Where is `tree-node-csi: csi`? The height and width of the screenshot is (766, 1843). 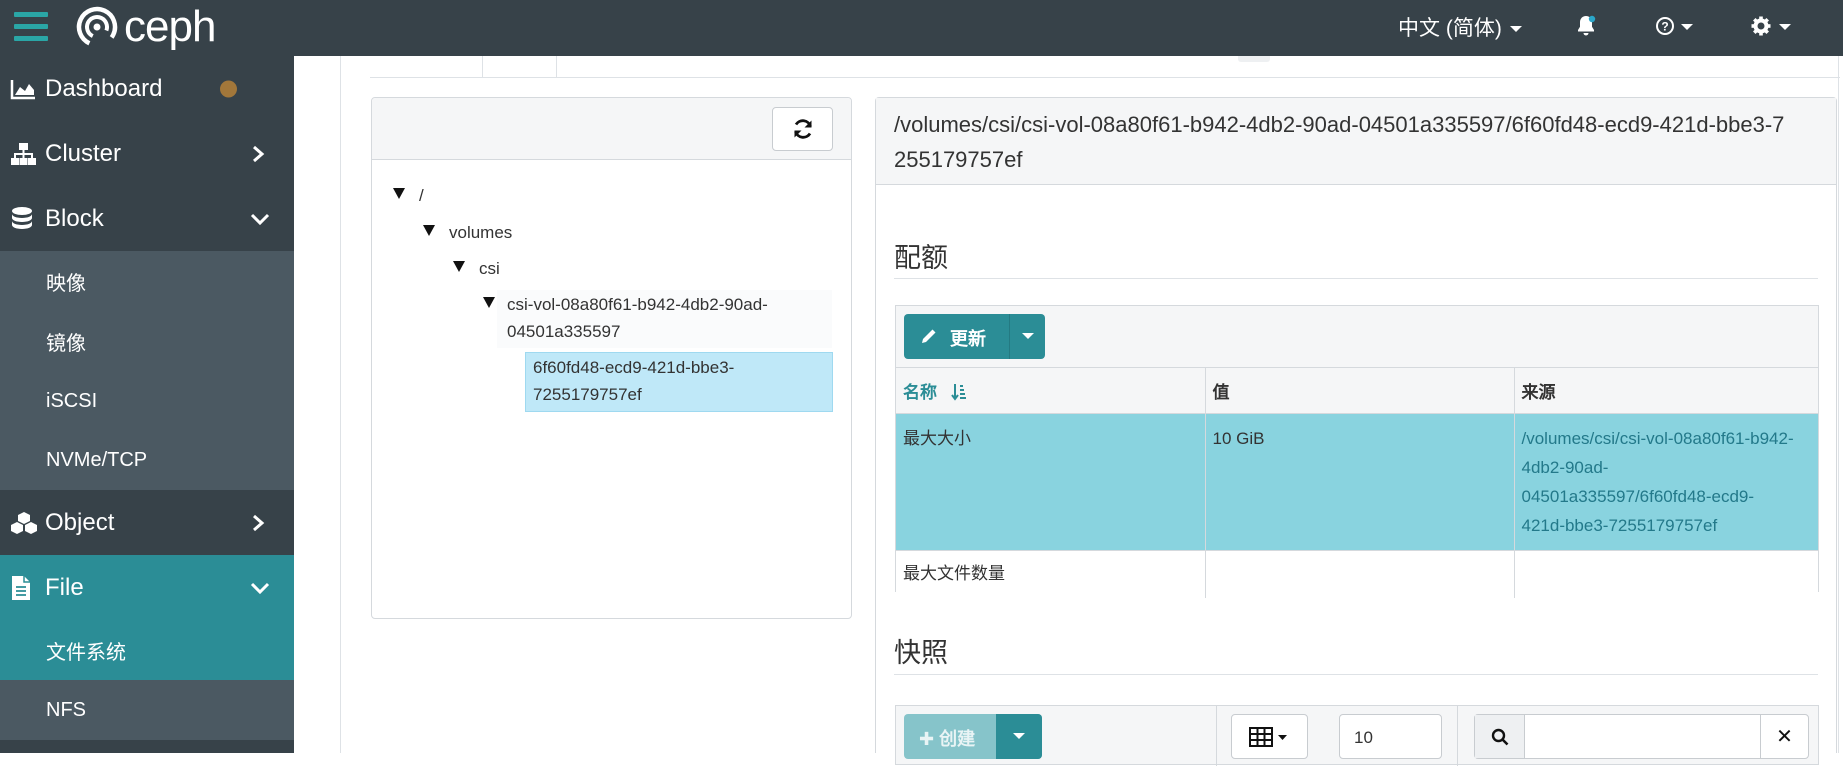 tree-node-csi: csi is located at coordinates (476, 268).